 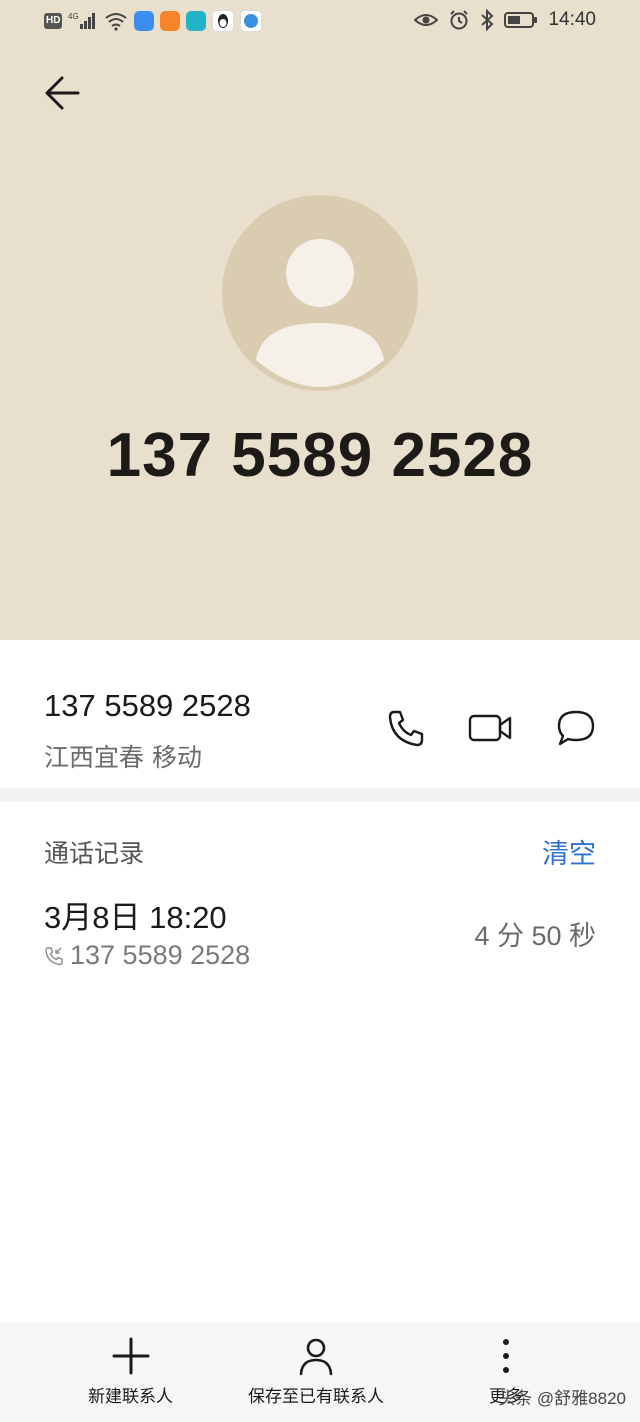 I want to click on avatar, so click(x=320, y=293).